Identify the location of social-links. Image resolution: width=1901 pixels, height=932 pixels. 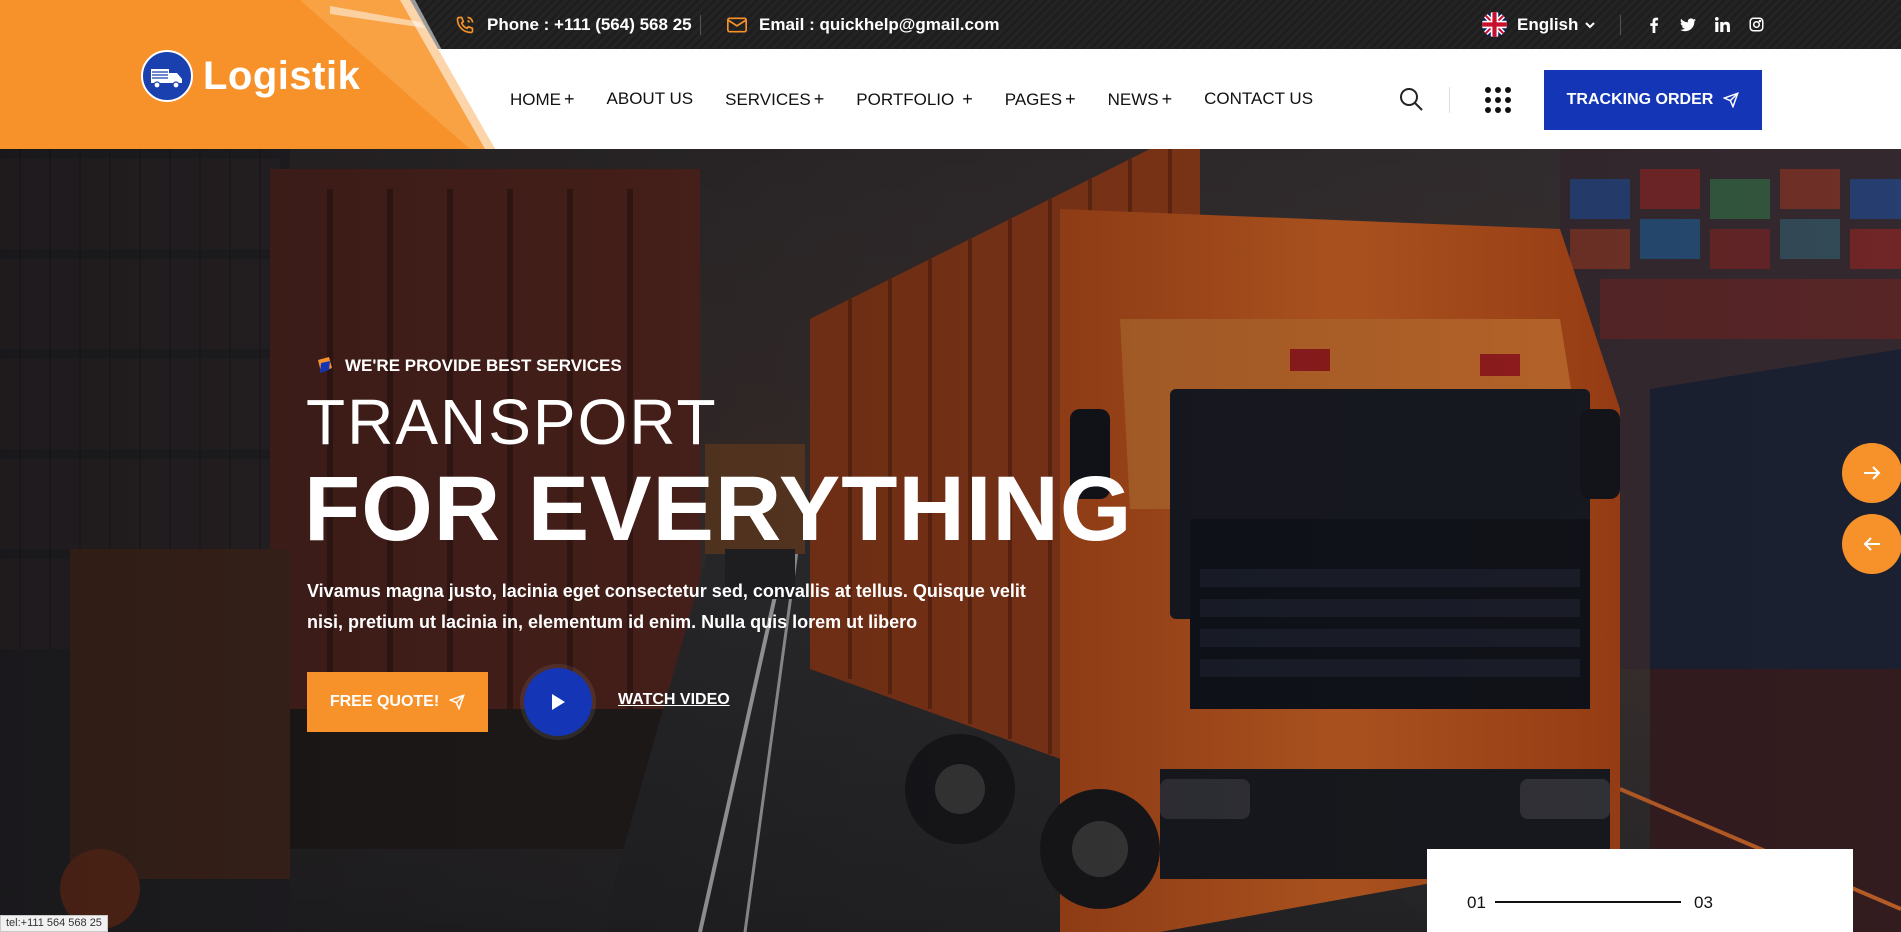
(1705, 24).